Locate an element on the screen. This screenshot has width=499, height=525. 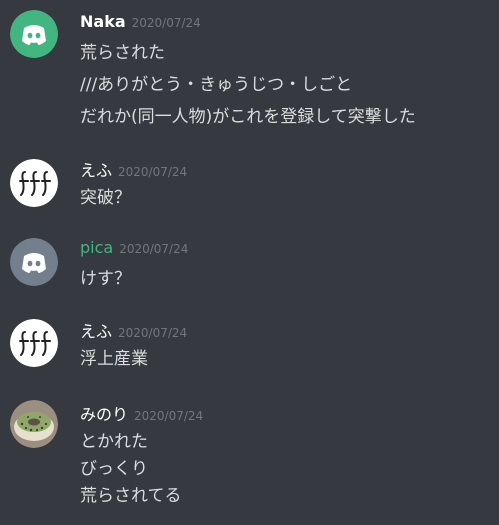
username: Naka is located at coordinates (103, 21).